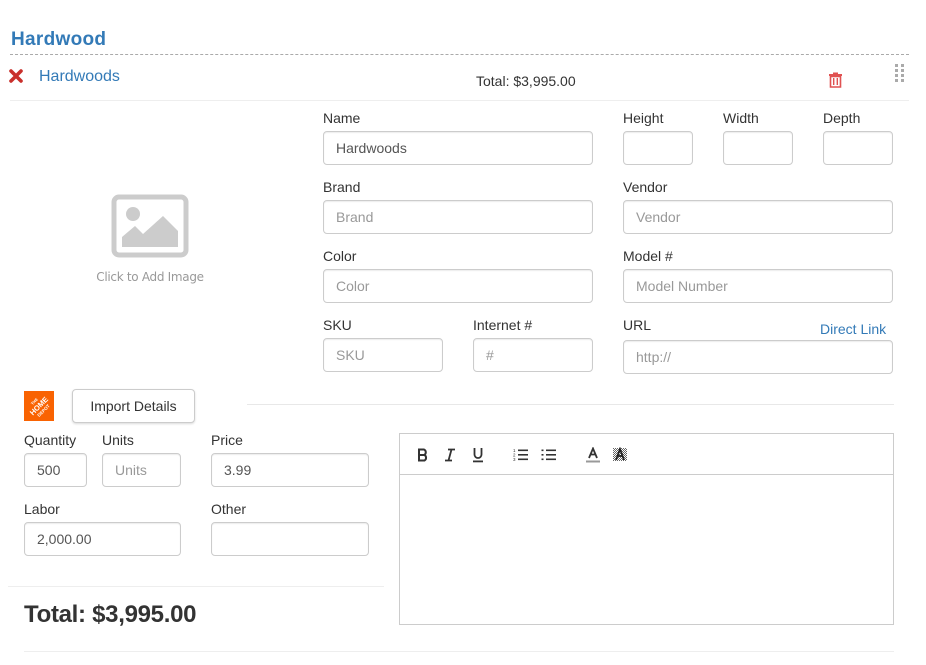  I want to click on internet-input, so click(533, 355).